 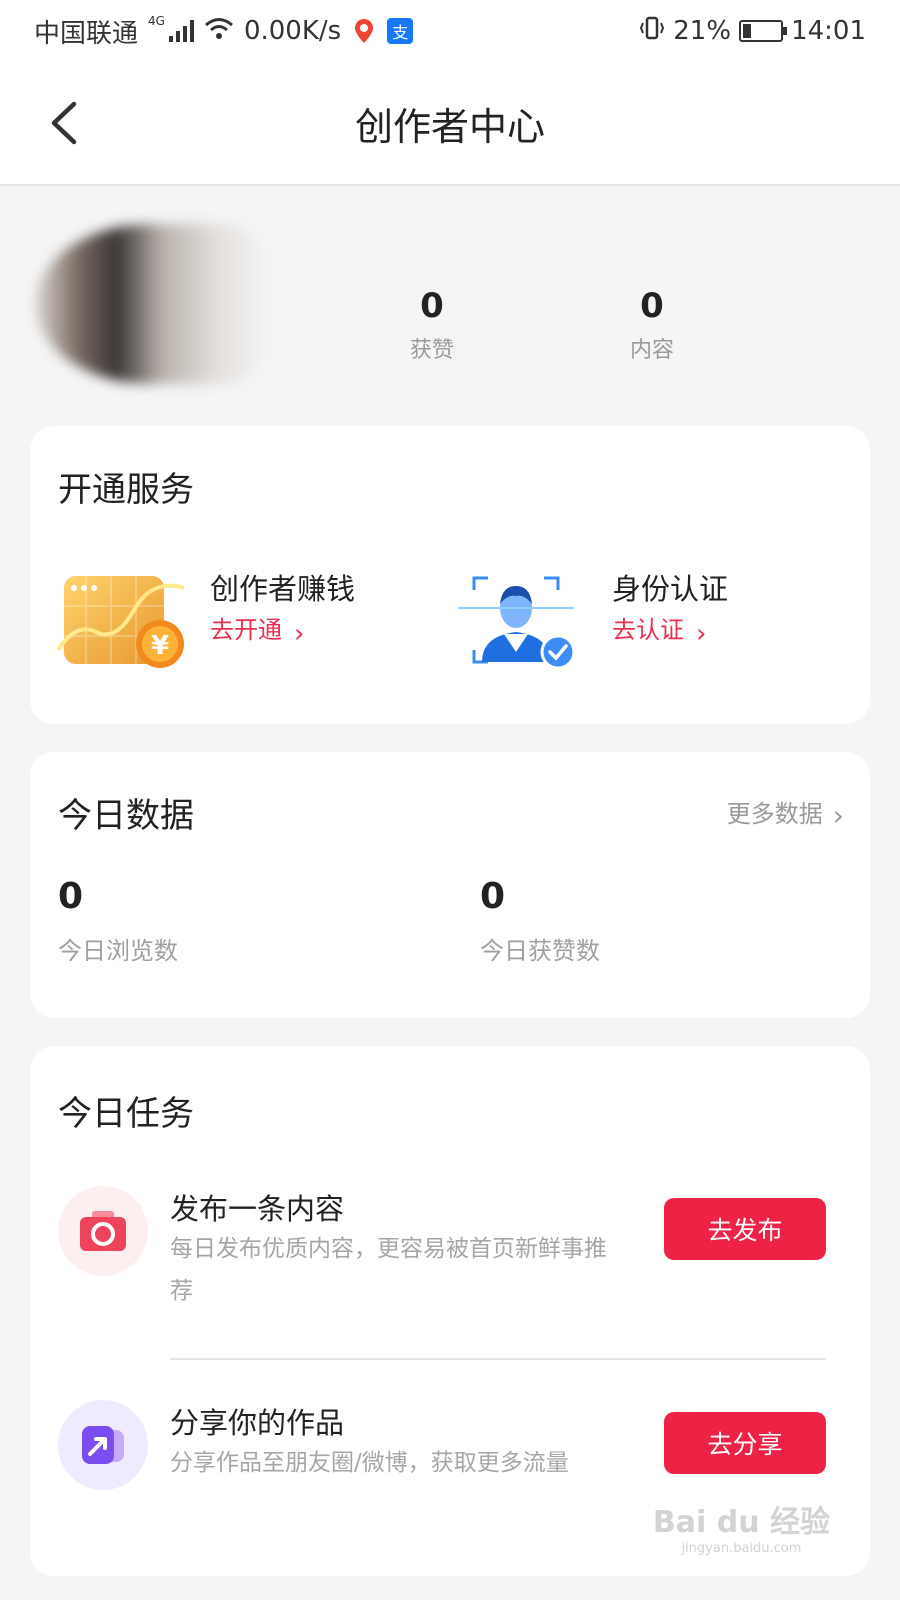 I want to click on alipay-icon: 支, so click(x=400, y=31).